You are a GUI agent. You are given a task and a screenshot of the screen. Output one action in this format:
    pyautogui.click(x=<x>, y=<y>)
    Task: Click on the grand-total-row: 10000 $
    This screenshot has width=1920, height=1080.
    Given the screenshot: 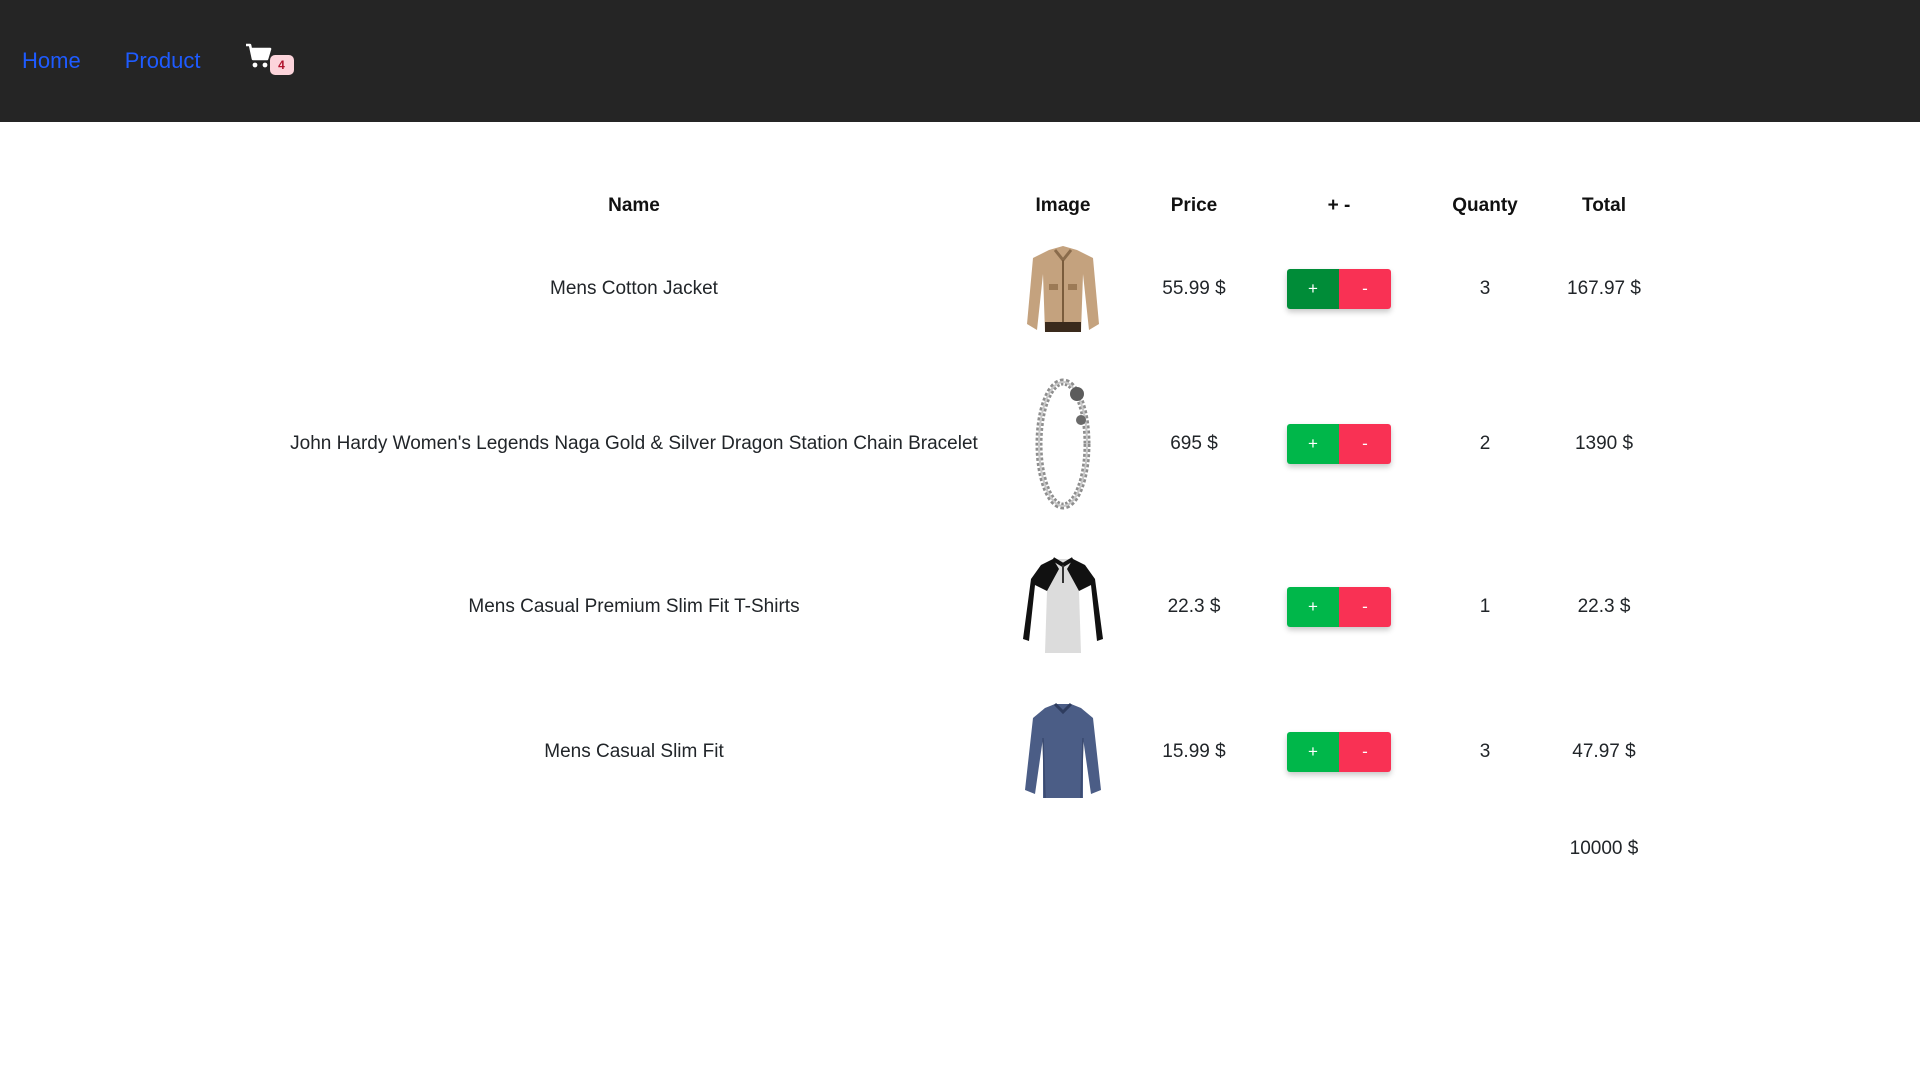 What is the action you would take?
    pyautogui.click(x=955, y=849)
    